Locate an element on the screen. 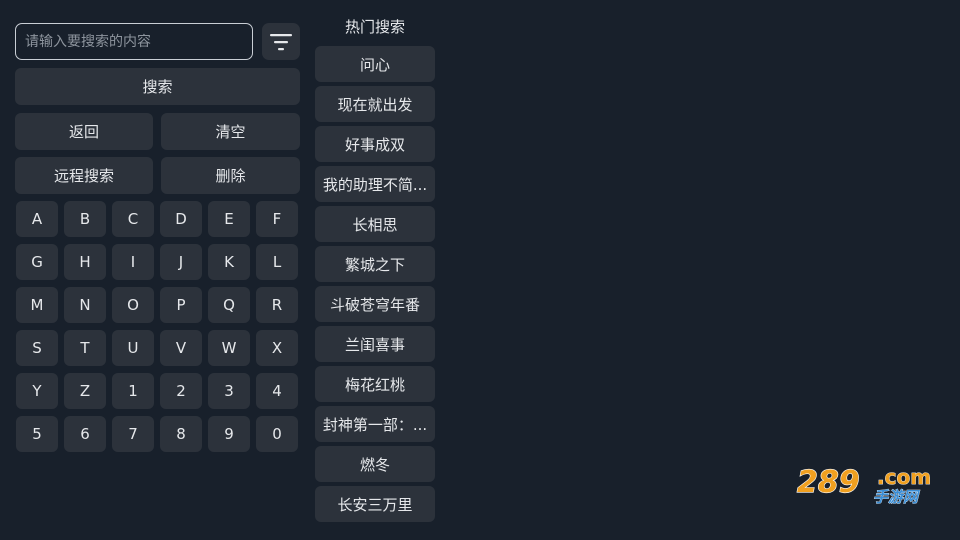 This screenshot has width=960, height=540. key-3: 3 is located at coordinates (229, 391).